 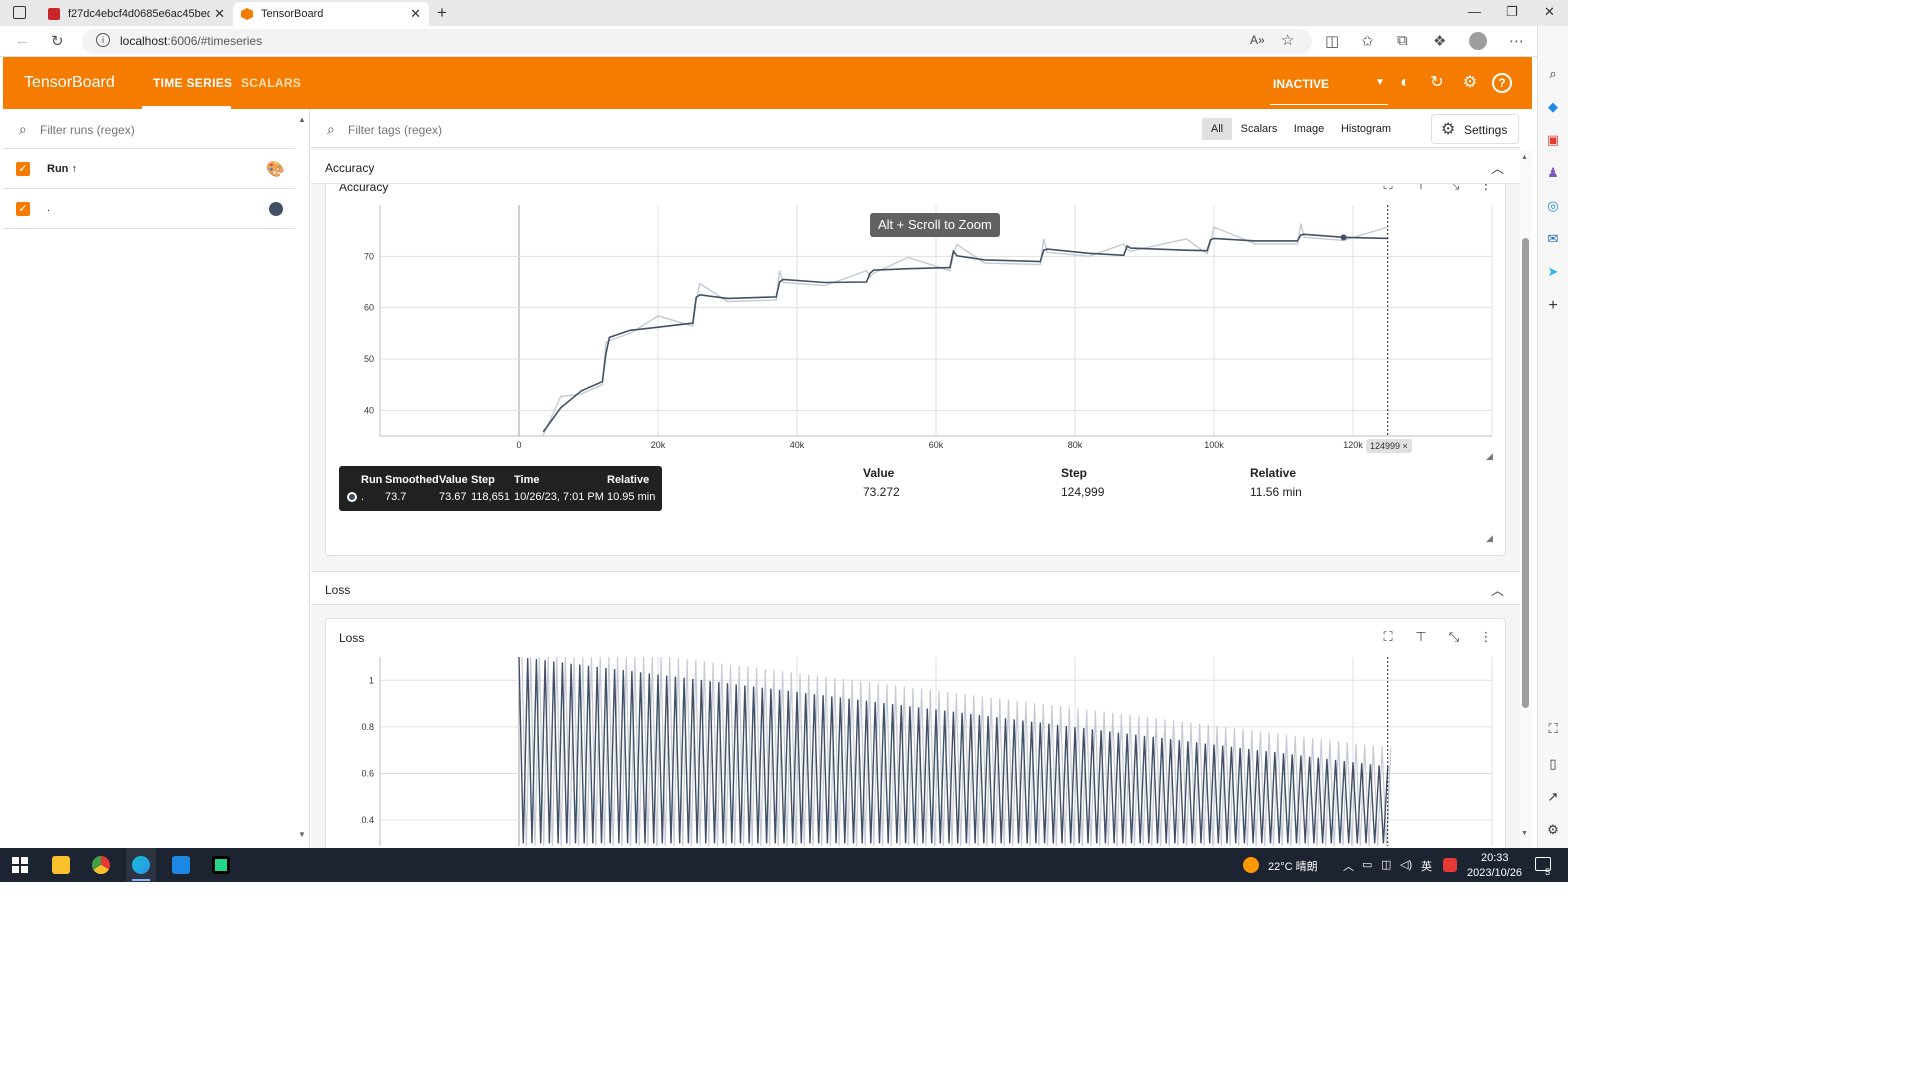 I want to click on extensions-icon: ❖, so click(x=1439, y=41).